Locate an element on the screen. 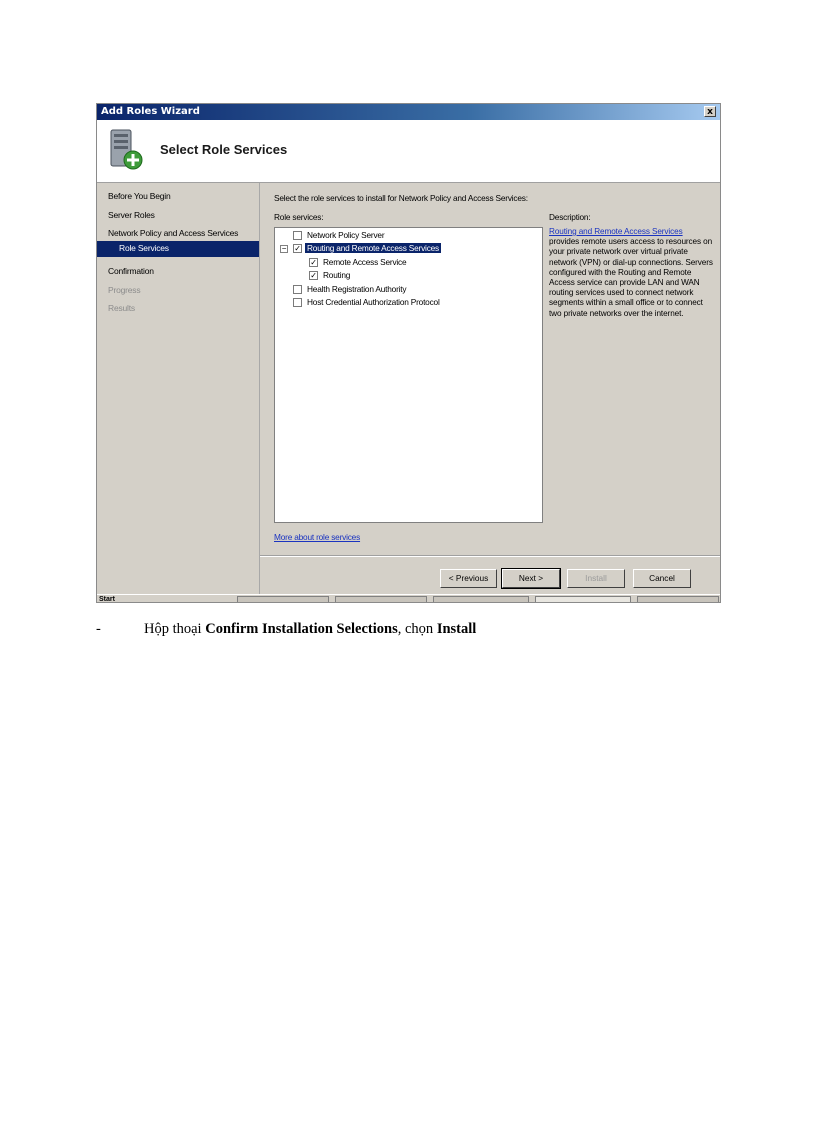 This screenshot has height=1123, width=816. caption-dialog-name: Confirm Installation Selections is located at coordinates (301, 629).